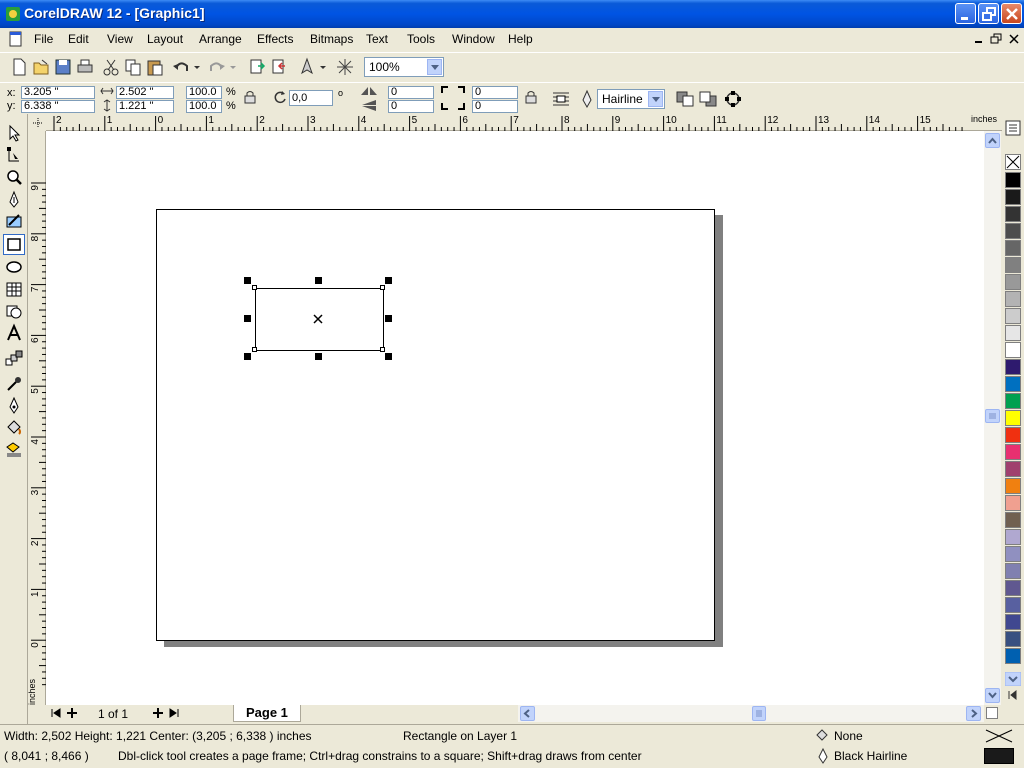  I want to click on menu-edit: Edit, so click(78, 39).